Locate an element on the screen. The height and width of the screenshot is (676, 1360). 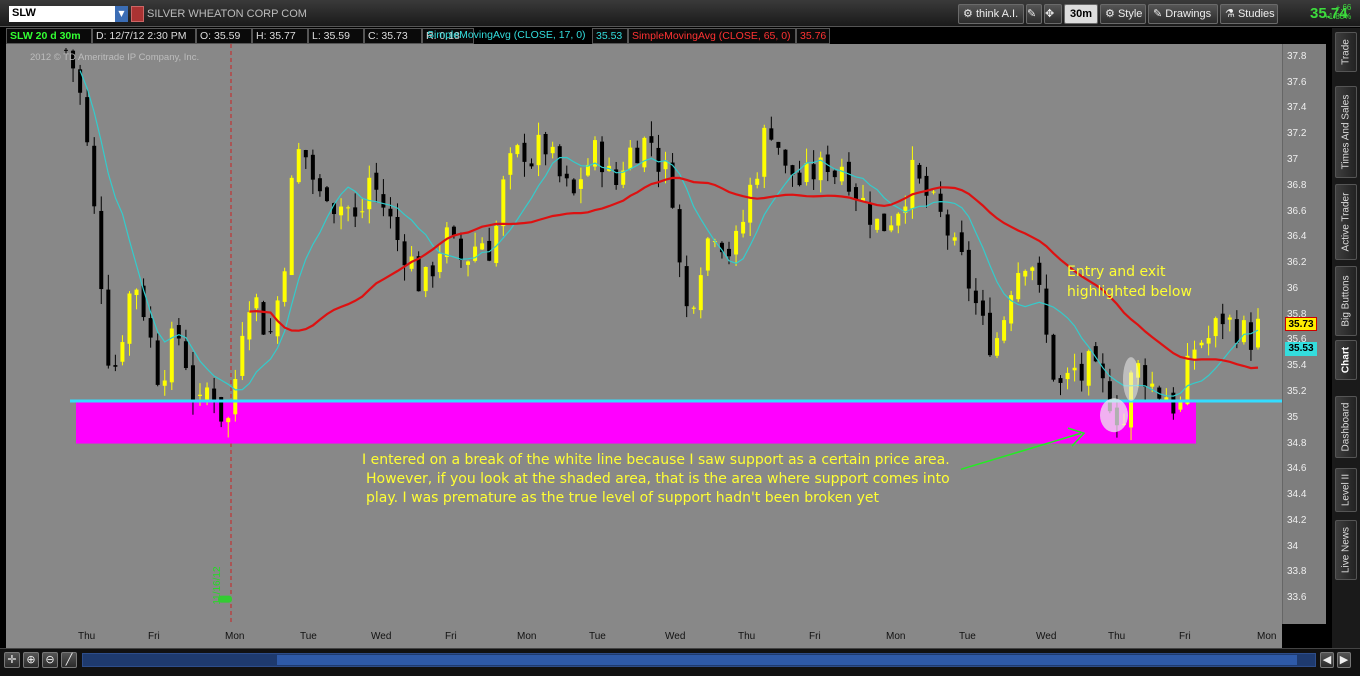
scroll-thumb is located at coordinates (787, 660).